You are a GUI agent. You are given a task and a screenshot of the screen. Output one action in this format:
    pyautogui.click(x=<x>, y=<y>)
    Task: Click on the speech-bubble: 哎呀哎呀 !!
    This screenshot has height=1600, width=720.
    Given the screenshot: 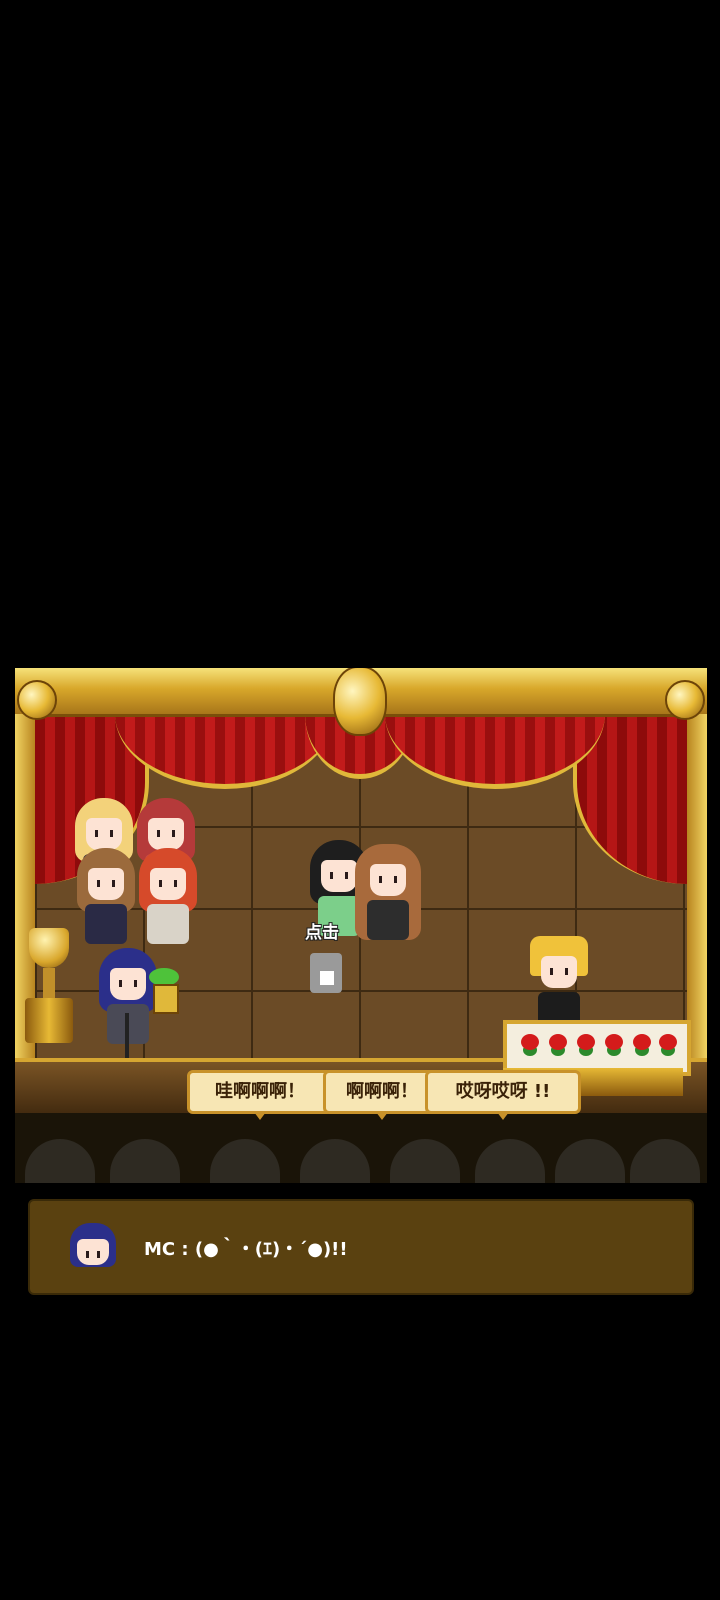 What is the action you would take?
    pyautogui.click(x=503, y=1095)
    